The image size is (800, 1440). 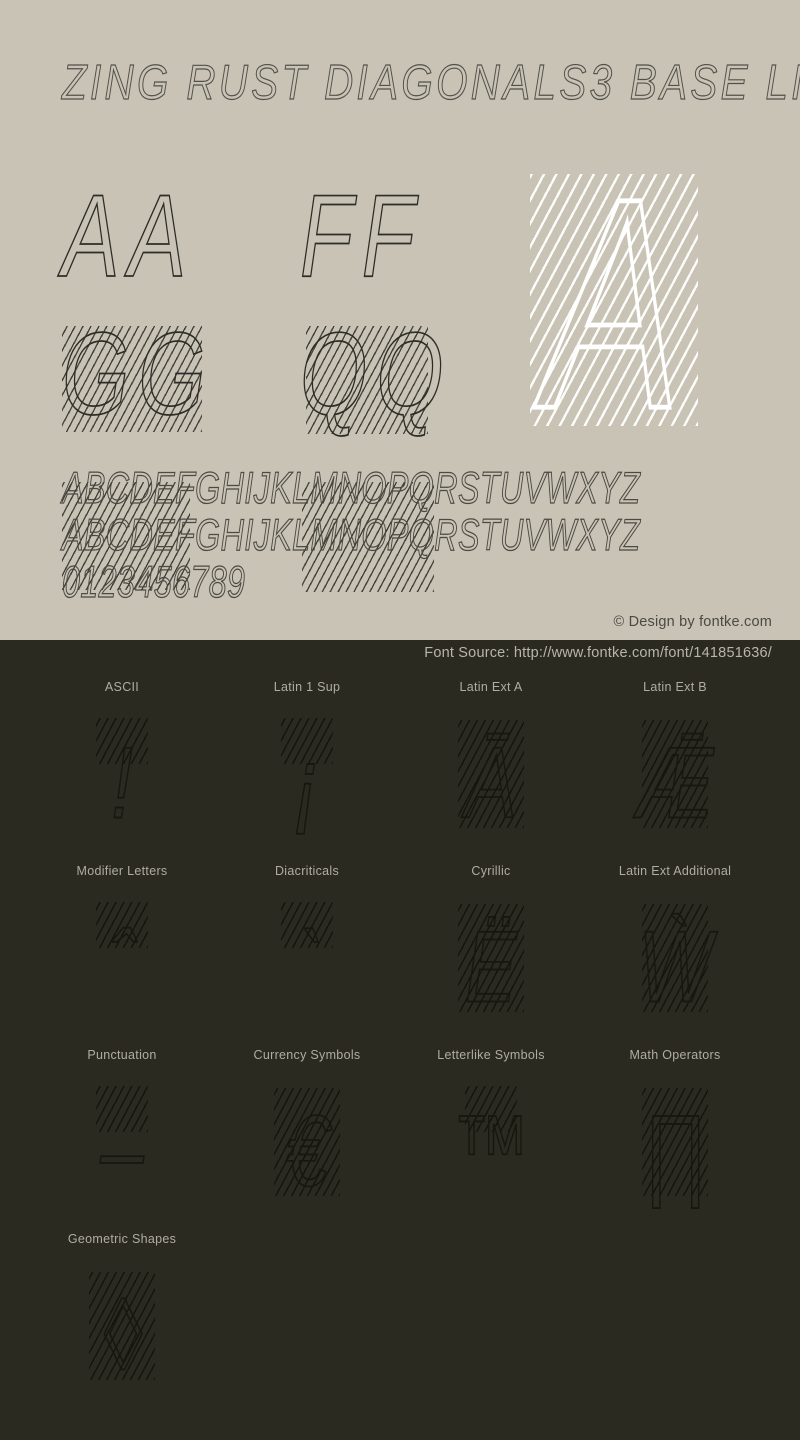 I want to click on unicode-block-latin-ext-a: Latin Ext A Ā, so click(x=491, y=767).